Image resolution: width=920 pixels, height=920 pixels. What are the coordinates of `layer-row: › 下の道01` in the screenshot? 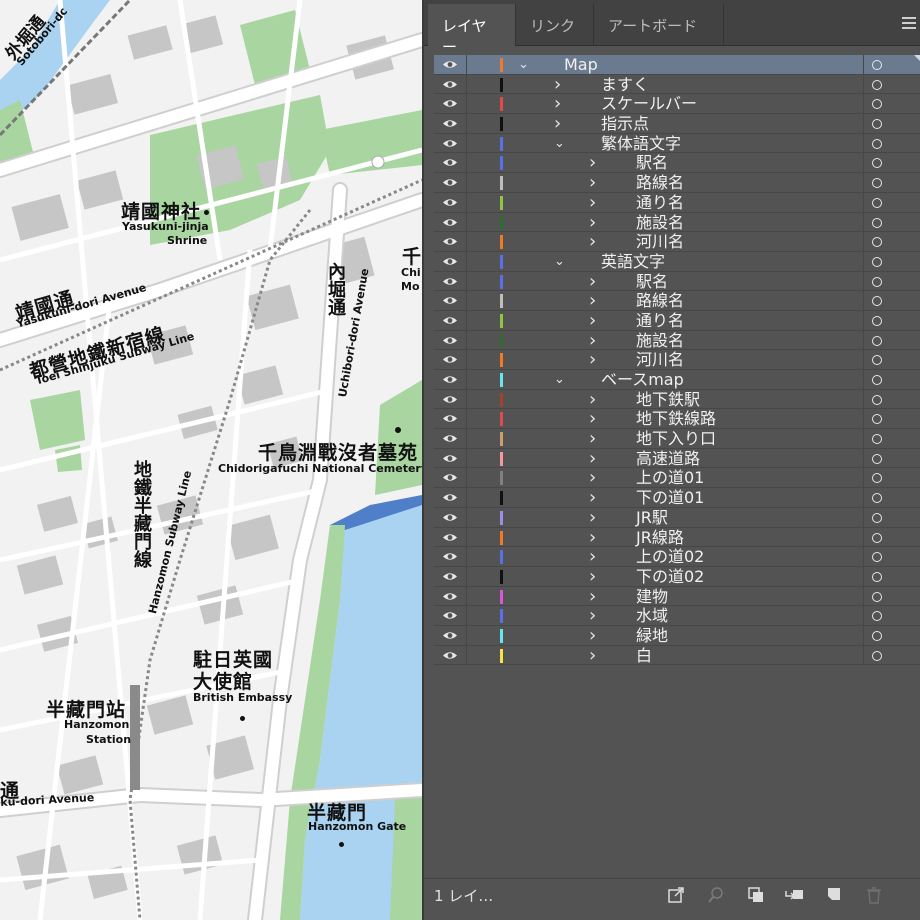 It's located at (677, 498).